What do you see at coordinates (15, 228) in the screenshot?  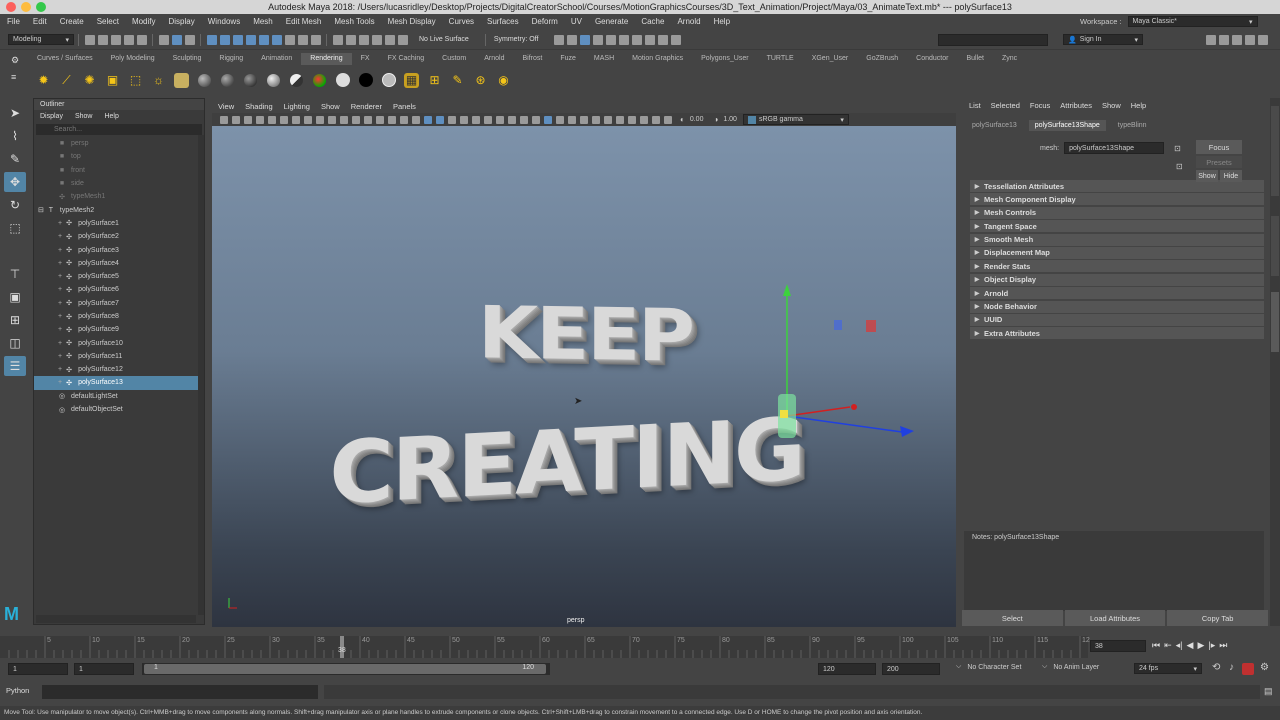 I see `scale-tool-icon: ⬚` at bounding box center [15, 228].